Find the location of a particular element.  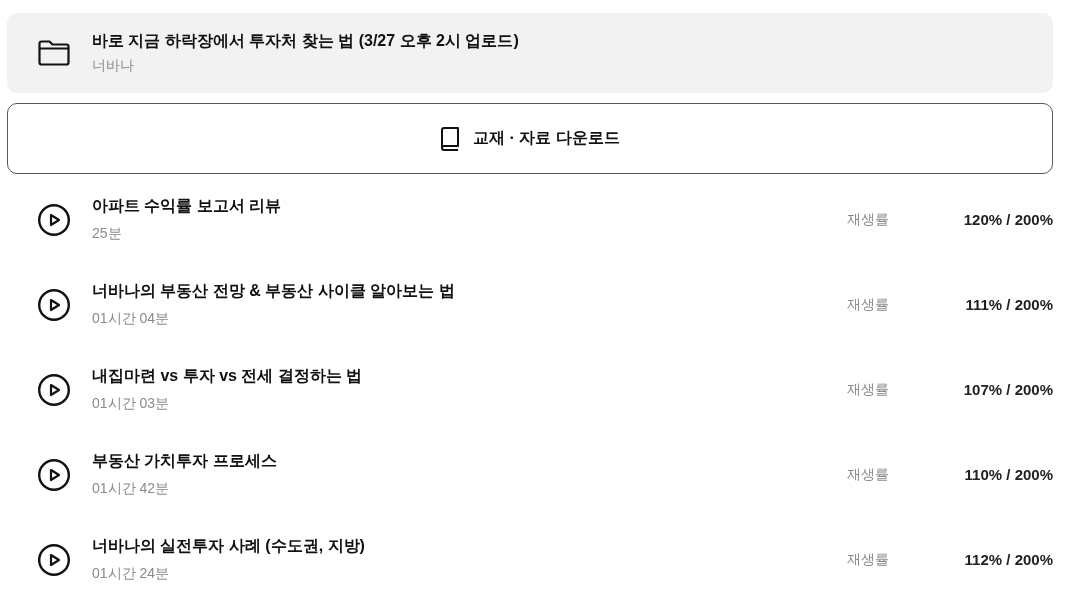

progress-value: 107% / 200% is located at coordinates (1008, 389).